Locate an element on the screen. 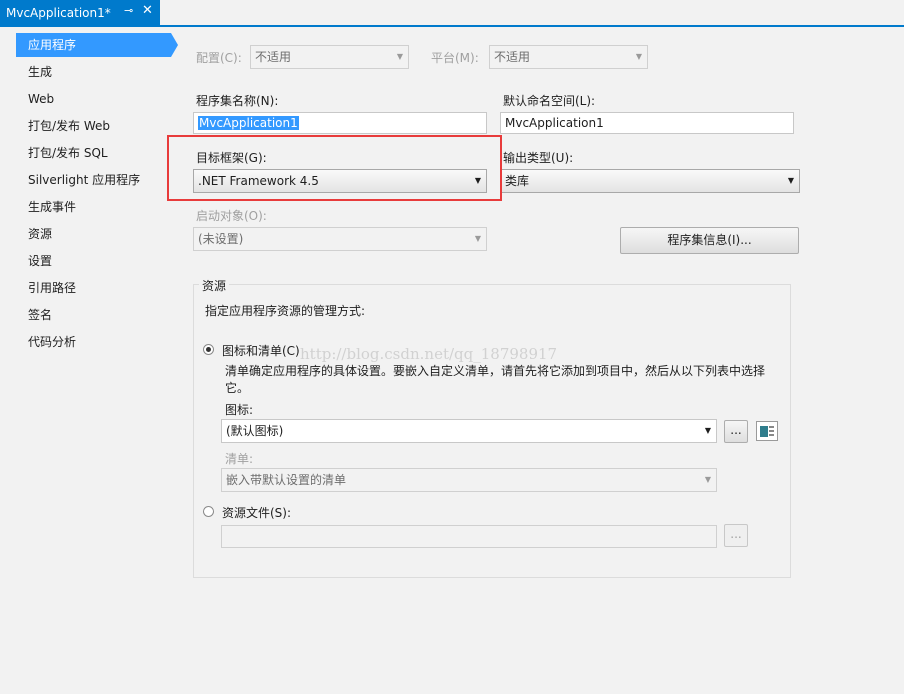  platform-label: 平台(M): is located at coordinates (455, 58).